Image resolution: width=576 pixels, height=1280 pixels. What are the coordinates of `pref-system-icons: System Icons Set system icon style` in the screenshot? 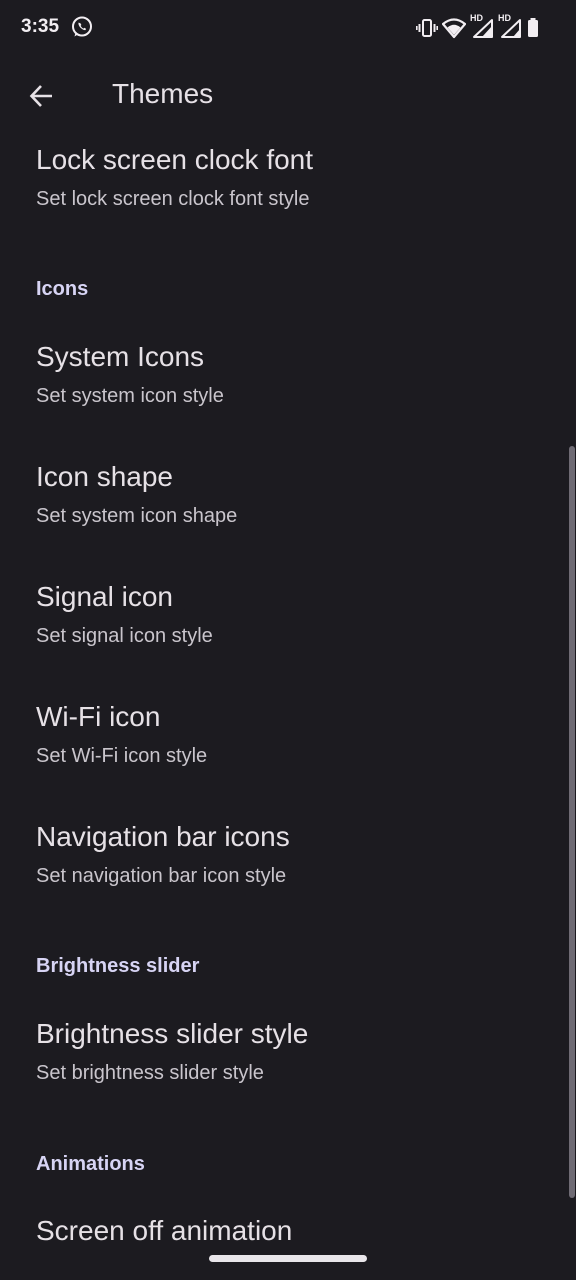 It's located at (288, 393).